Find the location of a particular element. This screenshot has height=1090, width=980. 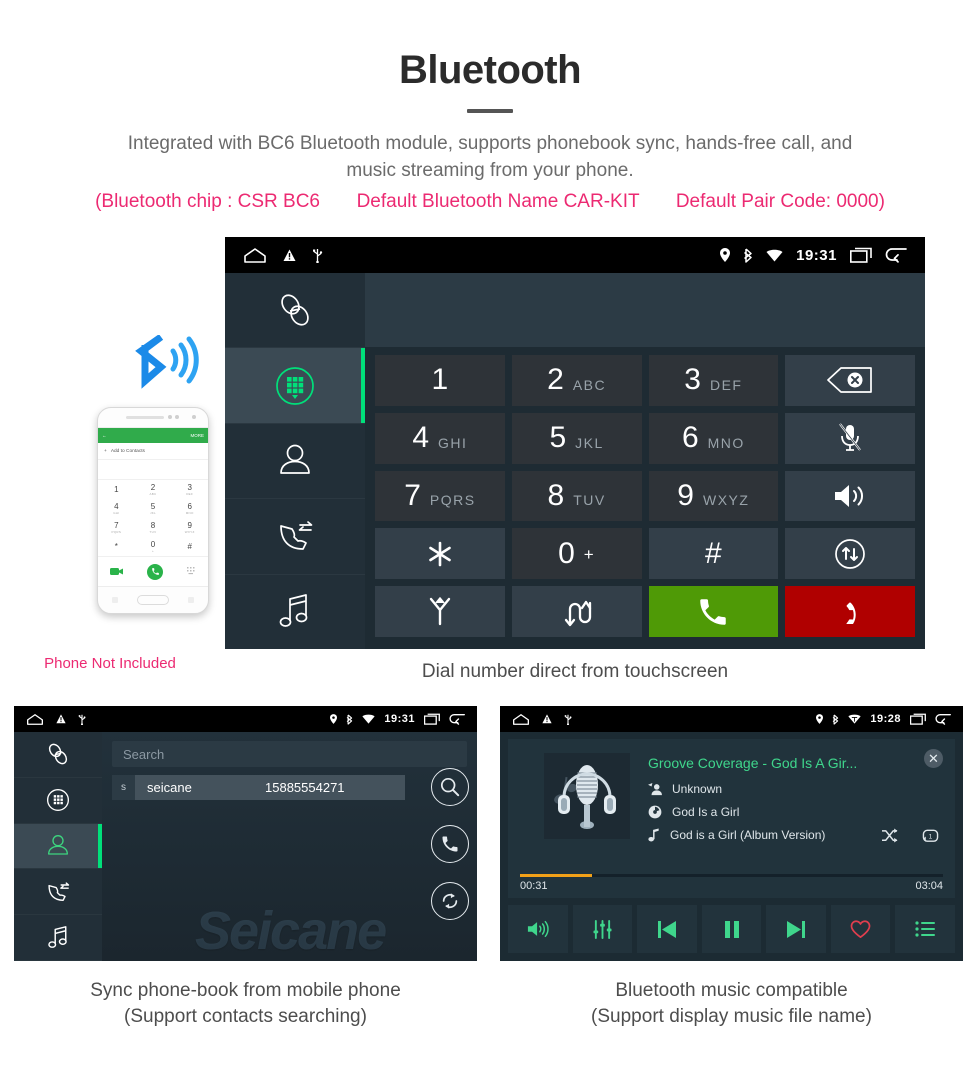

previous-icon is located at coordinates (667, 929).